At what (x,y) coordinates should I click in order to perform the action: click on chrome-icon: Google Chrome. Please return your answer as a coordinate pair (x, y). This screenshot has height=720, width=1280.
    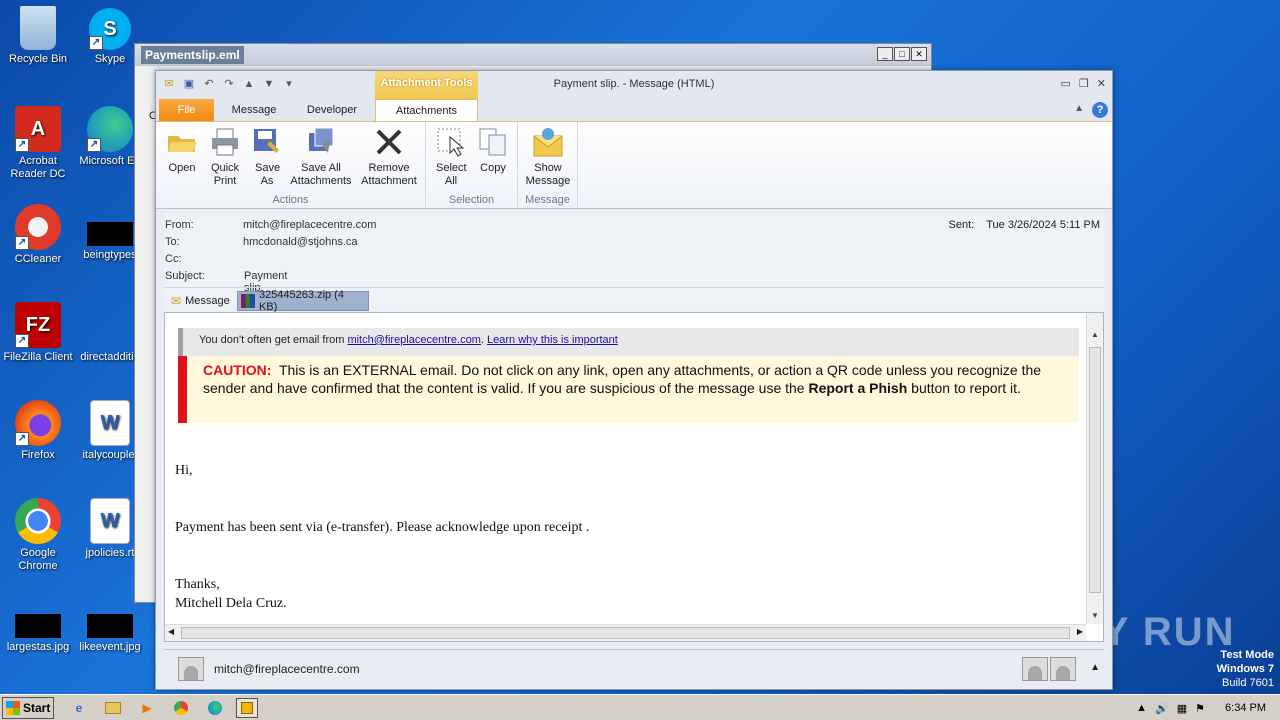
    Looking at the image, I should click on (38, 535).